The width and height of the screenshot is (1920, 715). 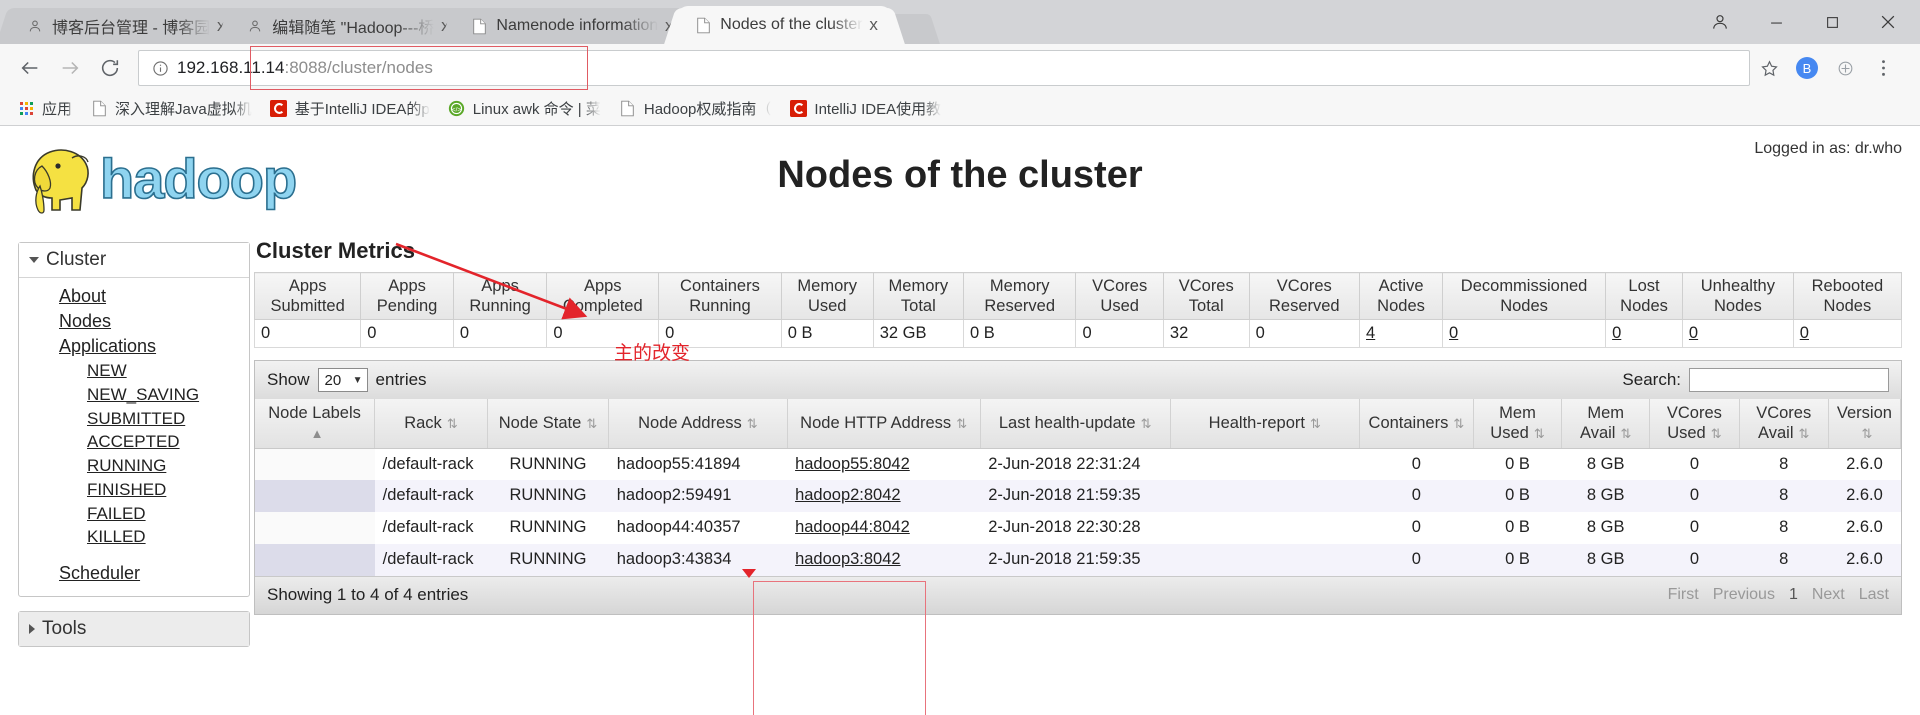 What do you see at coordinates (134, 371) in the screenshot?
I see `sidebar-item-new: NEW` at bounding box center [134, 371].